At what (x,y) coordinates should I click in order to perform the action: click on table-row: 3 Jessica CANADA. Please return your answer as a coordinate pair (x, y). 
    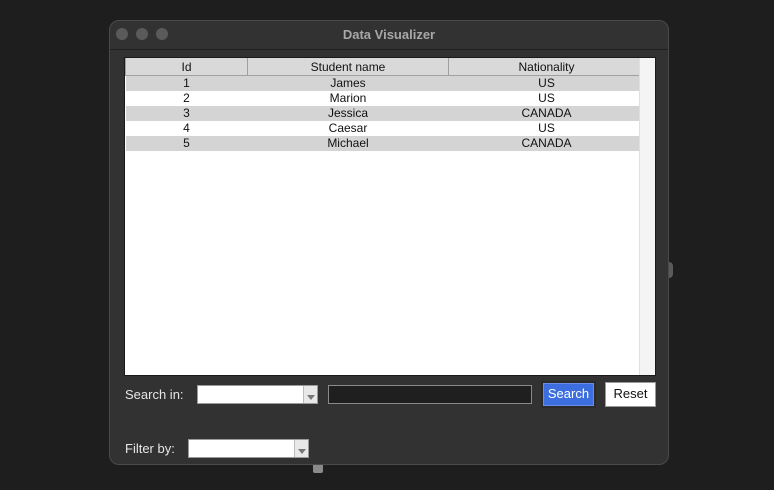
    Looking at the image, I should click on (385, 113).